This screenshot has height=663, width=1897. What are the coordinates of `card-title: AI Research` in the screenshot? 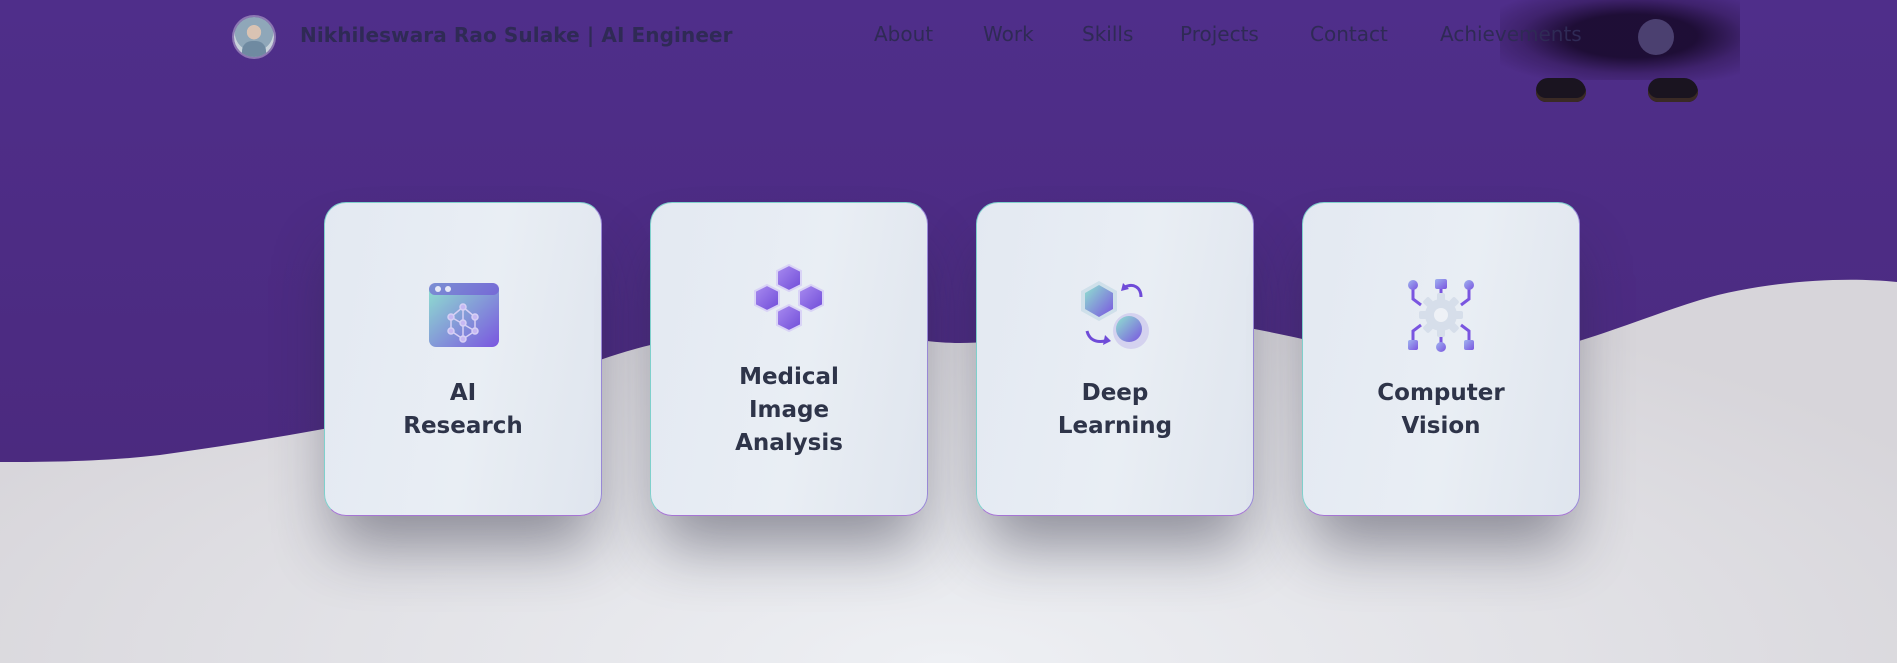 It's located at (463, 409).